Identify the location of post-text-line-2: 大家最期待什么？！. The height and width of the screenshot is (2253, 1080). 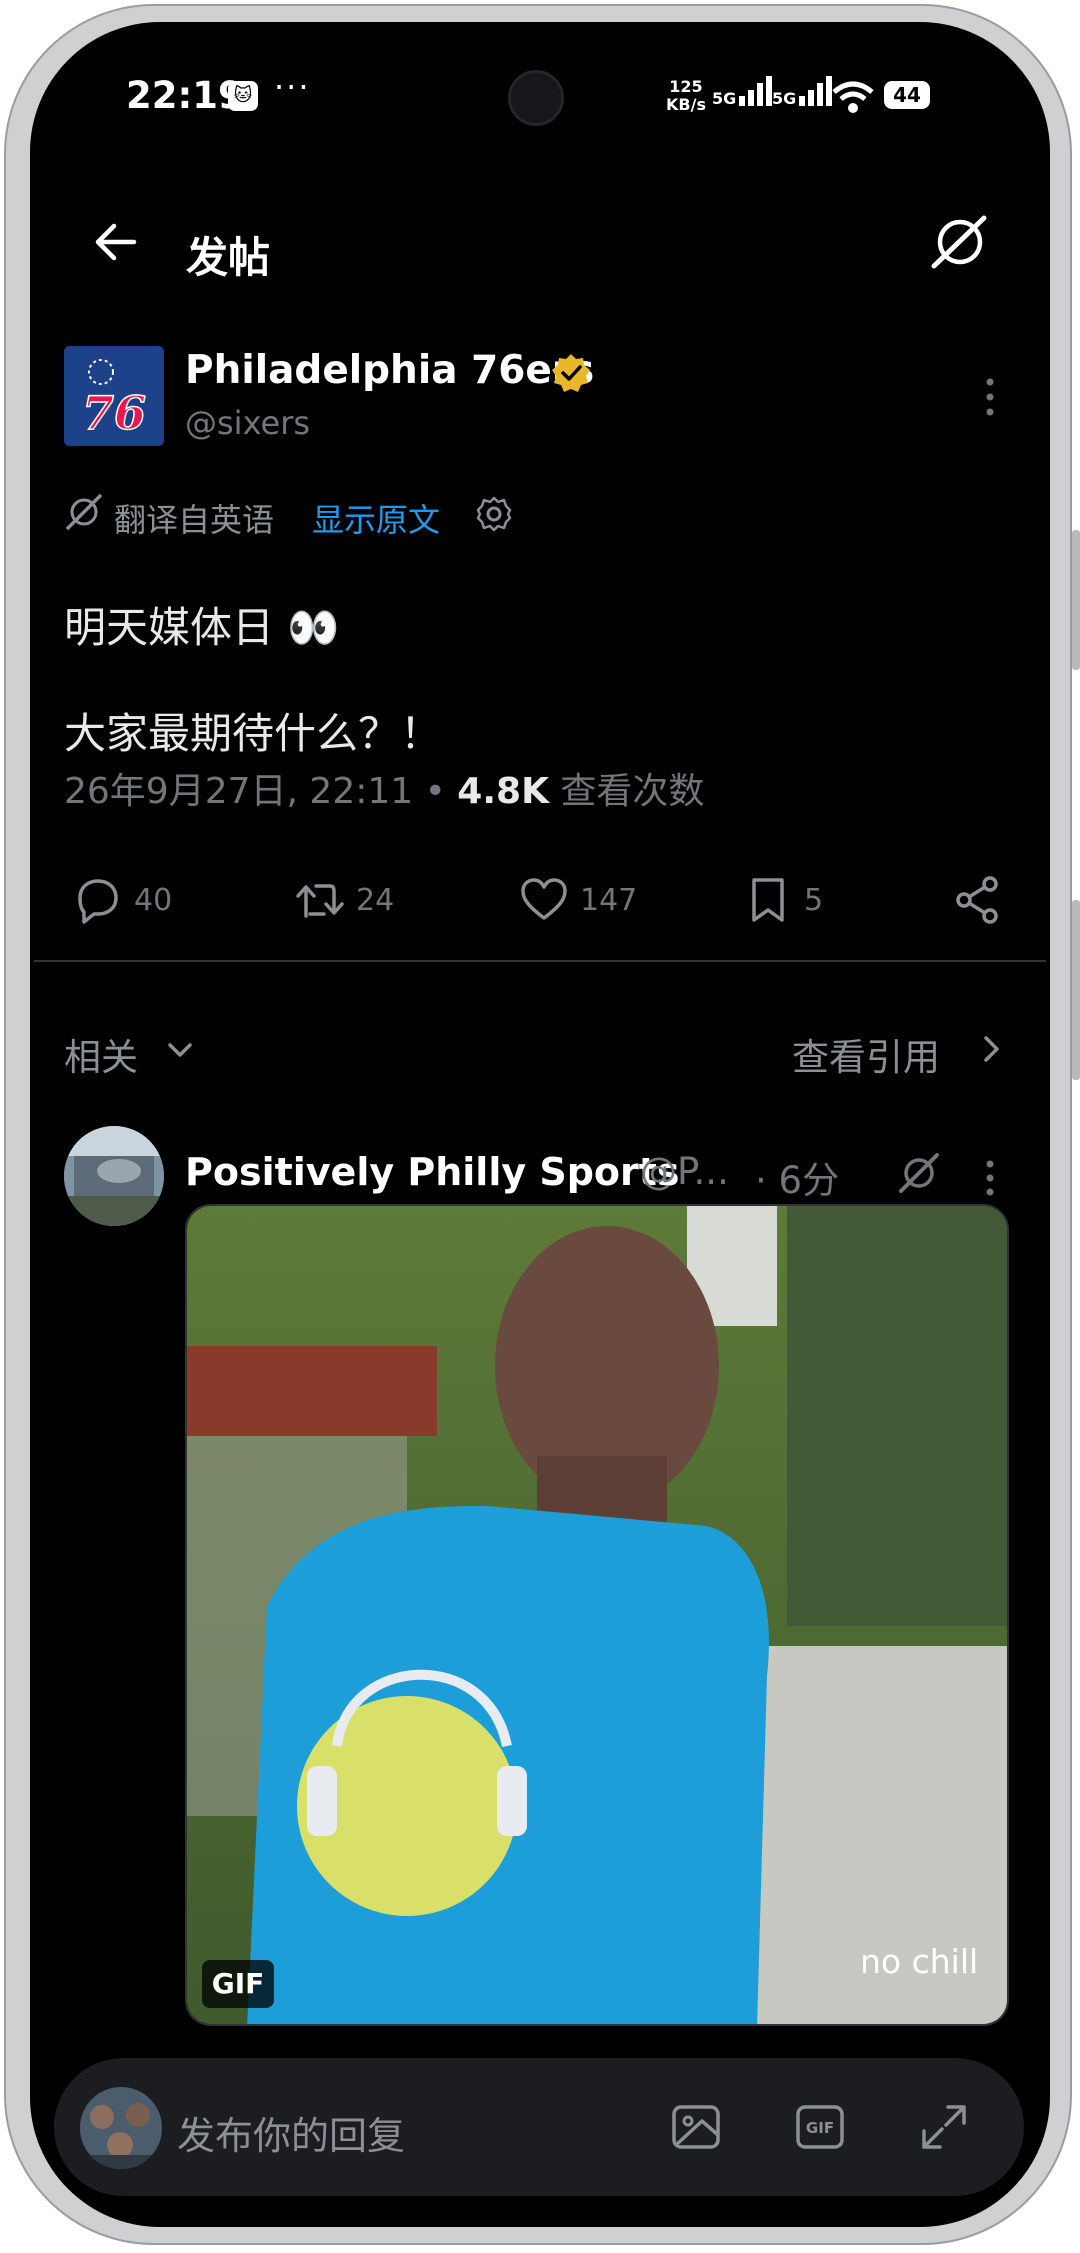
(253, 733).